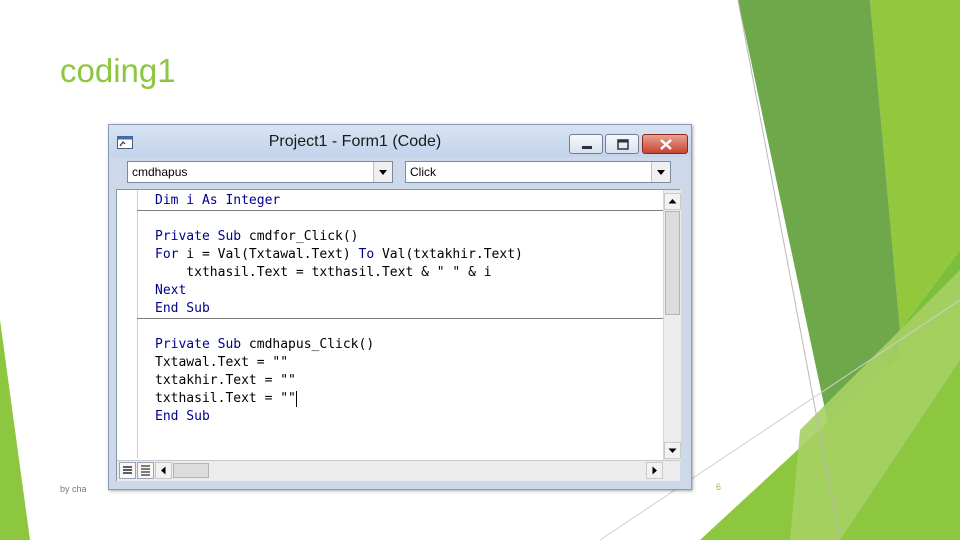 The width and height of the screenshot is (960, 540). I want to click on code-line: txthasil.Text = txthasil.Text & " " & i, so click(323, 273).